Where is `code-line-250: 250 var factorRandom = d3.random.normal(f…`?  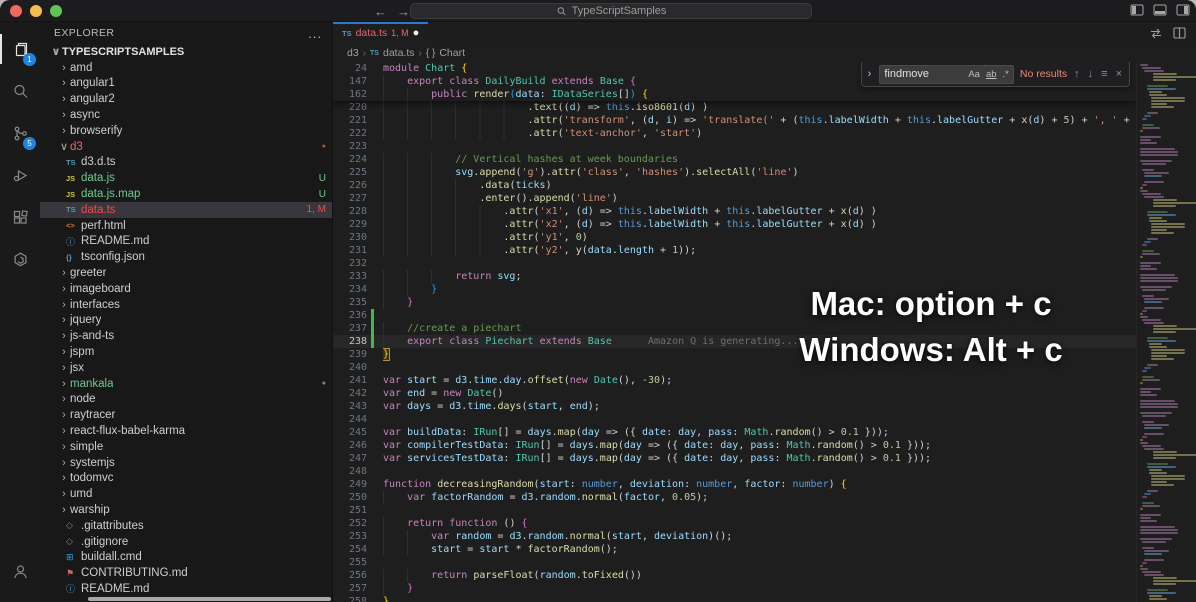 code-line-250: 250 var factorRandom = d3.random.normal(f… is located at coordinates (734, 497).